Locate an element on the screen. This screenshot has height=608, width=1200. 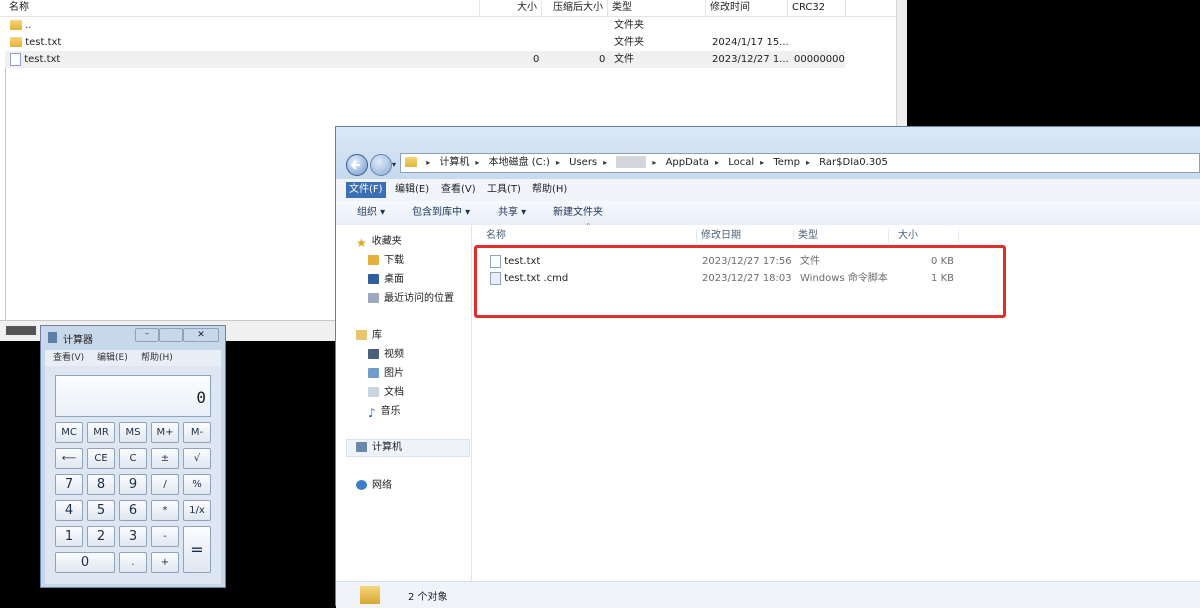
key-ms: MS is located at coordinates (133, 432).